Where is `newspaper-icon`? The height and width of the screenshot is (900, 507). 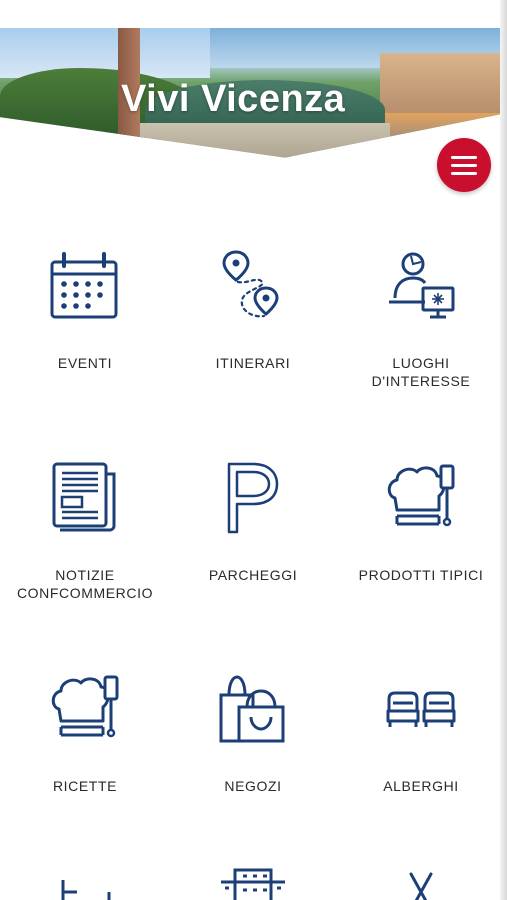
newspaper-icon is located at coordinates (84, 497).